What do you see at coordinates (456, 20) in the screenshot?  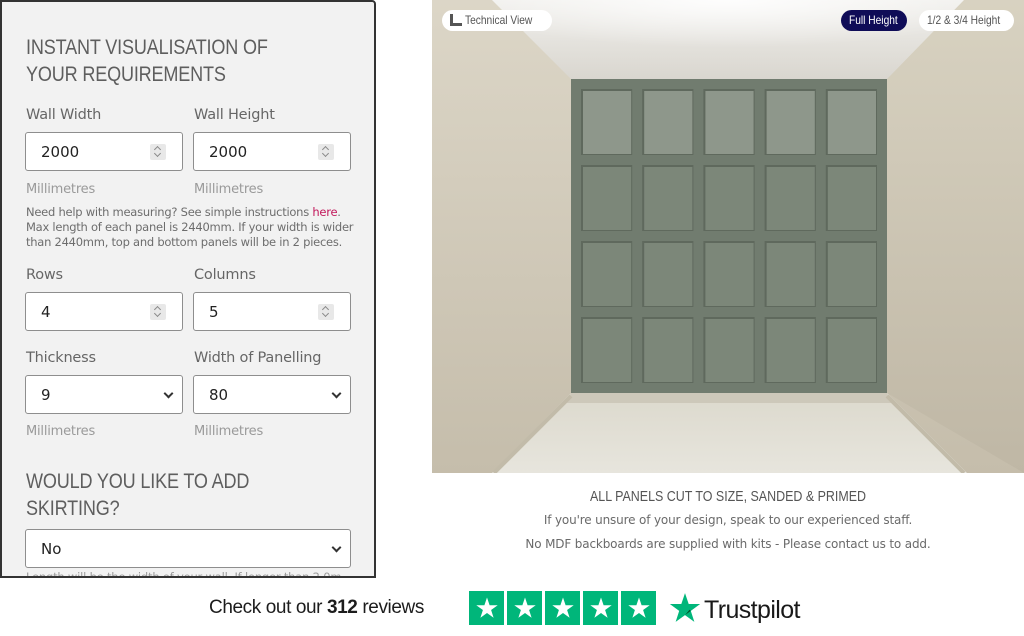 I see `ruler-icon` at bounding box center [456, 20].